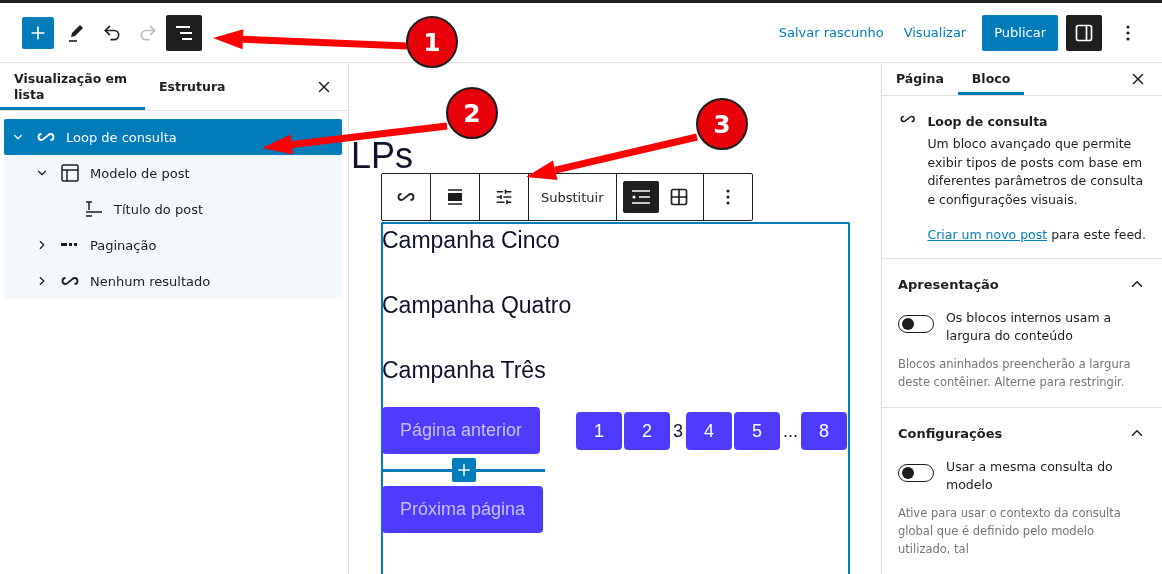 Image resolution: width=1162 pixels, height=574 pixels. I want to click on section-header: Configurações, so click(1022, 433).